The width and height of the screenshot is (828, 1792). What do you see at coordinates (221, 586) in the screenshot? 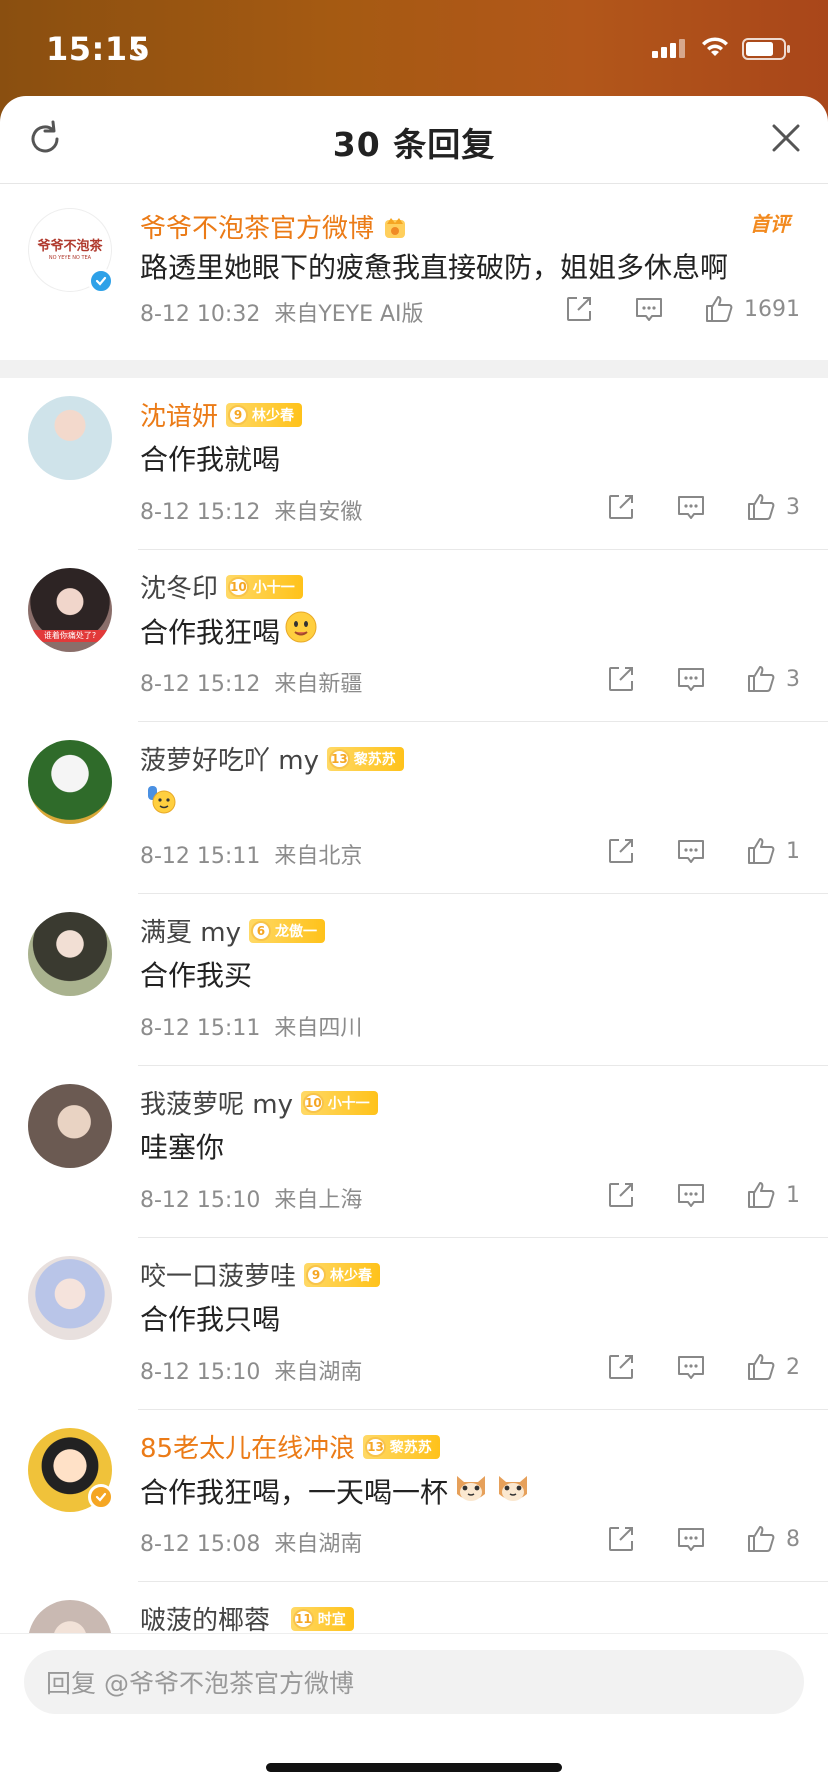
I see `reply-username: 沈冬印 10 小十一` at bounding box center [221, 586].